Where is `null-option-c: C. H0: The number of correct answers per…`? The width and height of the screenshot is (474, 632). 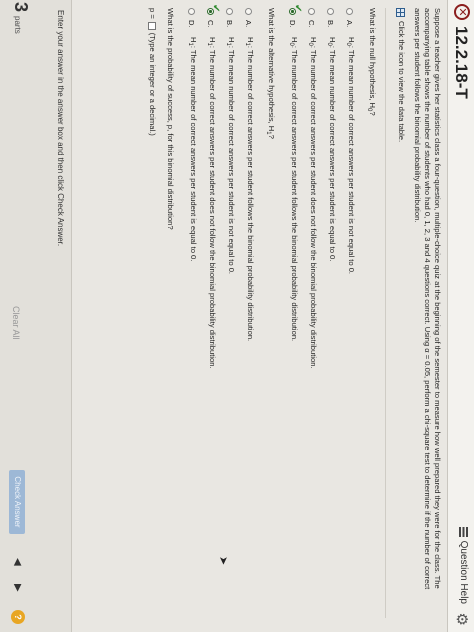
null-option-c: C. H0: The number of correct answers per… is located at coordinates (311, 308).